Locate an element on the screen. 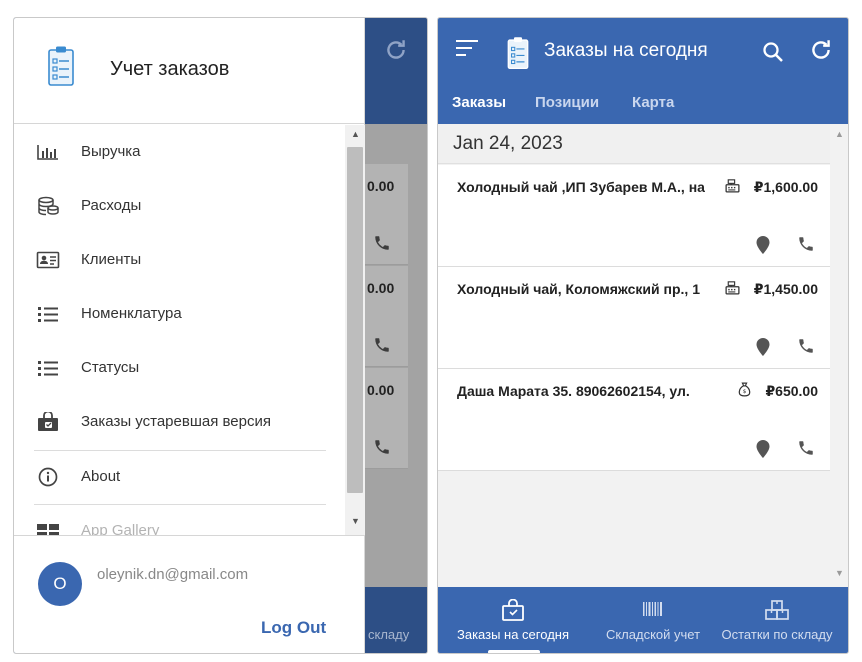 This screenshot has width=862, height=662. page-title: Заказы на сегодня is located at coordinates (626, 50).